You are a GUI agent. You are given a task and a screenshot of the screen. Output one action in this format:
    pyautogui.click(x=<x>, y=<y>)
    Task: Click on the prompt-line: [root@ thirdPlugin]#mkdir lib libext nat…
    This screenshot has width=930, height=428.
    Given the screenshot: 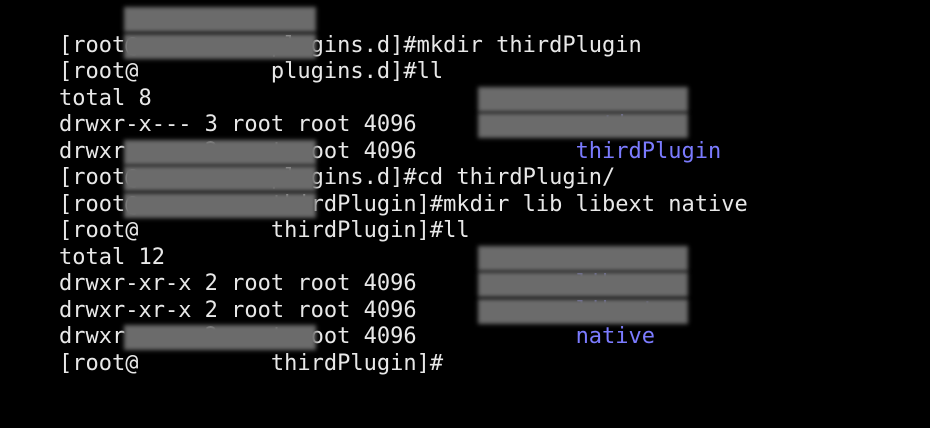 What is the action you would take?
    pyautogui.click(x=468, y=191)
    